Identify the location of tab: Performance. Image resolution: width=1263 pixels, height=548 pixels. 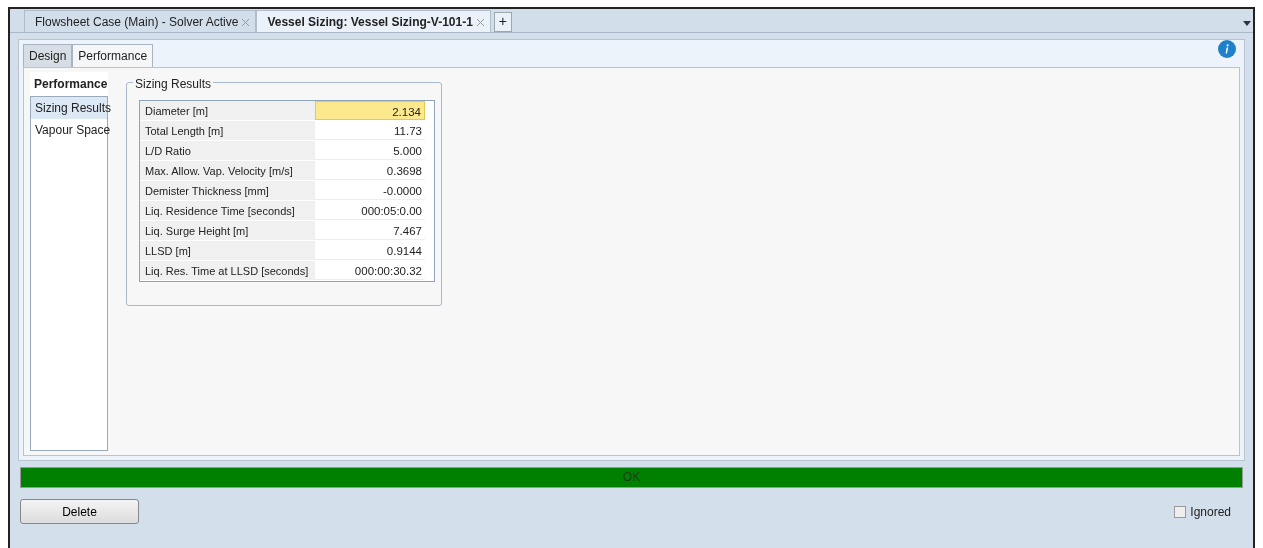
(113, 55).